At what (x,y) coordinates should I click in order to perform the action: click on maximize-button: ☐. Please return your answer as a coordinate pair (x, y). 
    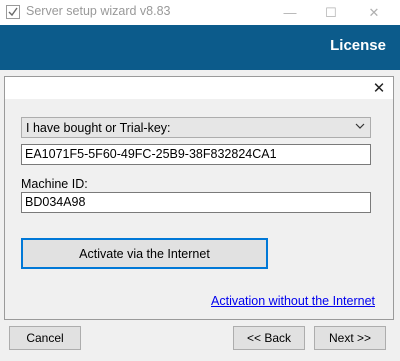
    Looking at the image, I should click on (331, 12).